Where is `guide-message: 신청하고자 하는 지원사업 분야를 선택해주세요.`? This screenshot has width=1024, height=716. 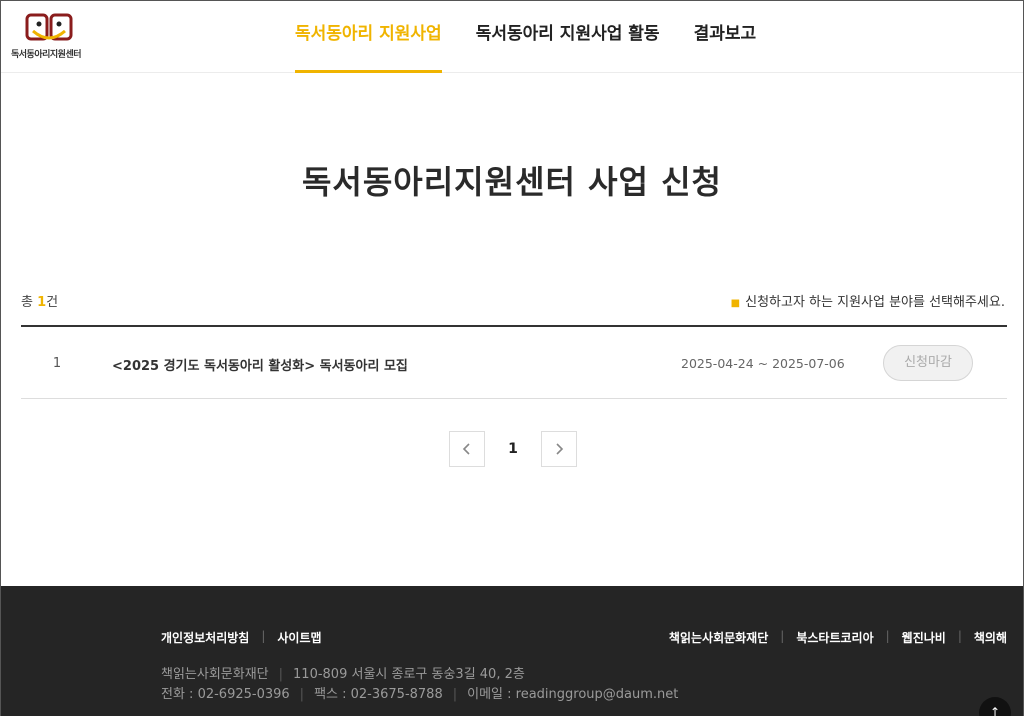
guide-message: 신청하고자 하는 지원사업 분야를 선택해주세요. is located at coordinates (875, 302).